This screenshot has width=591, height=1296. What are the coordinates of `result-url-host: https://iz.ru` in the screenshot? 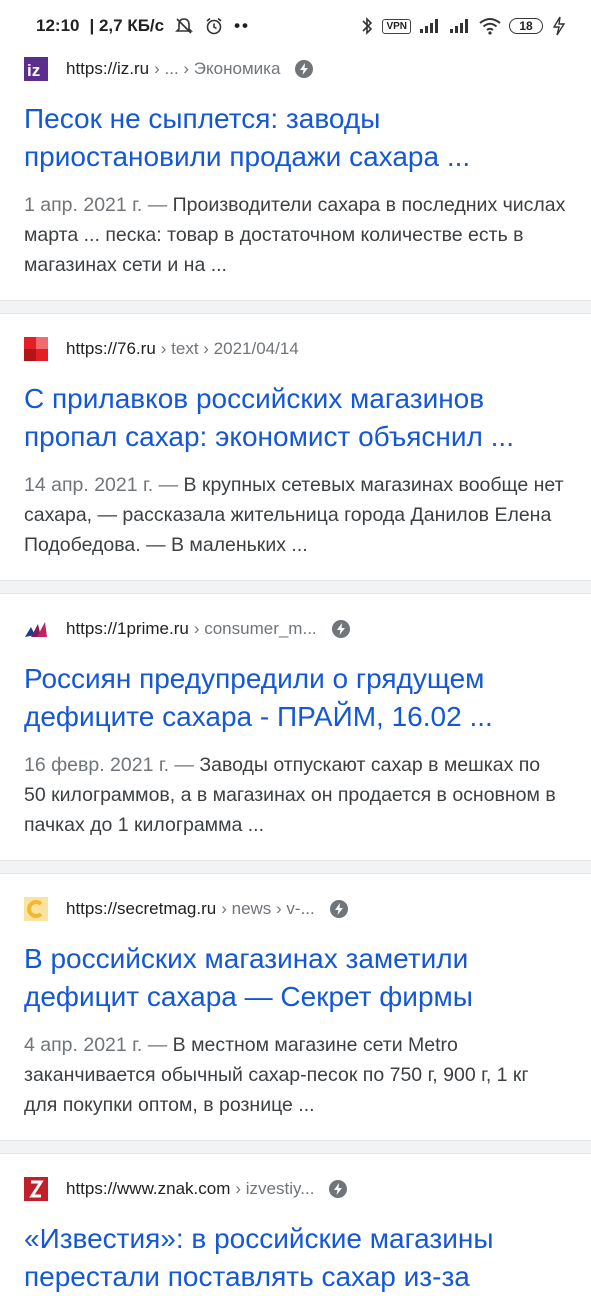 It's located at (108, 68).